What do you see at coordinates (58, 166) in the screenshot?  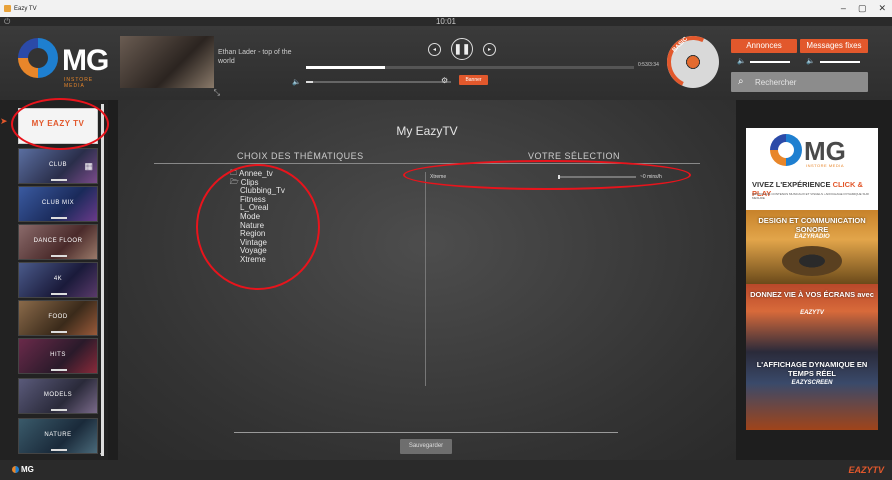 I see `sidebar-item-club: CLUB ▦` at bounding box center [58, 166].